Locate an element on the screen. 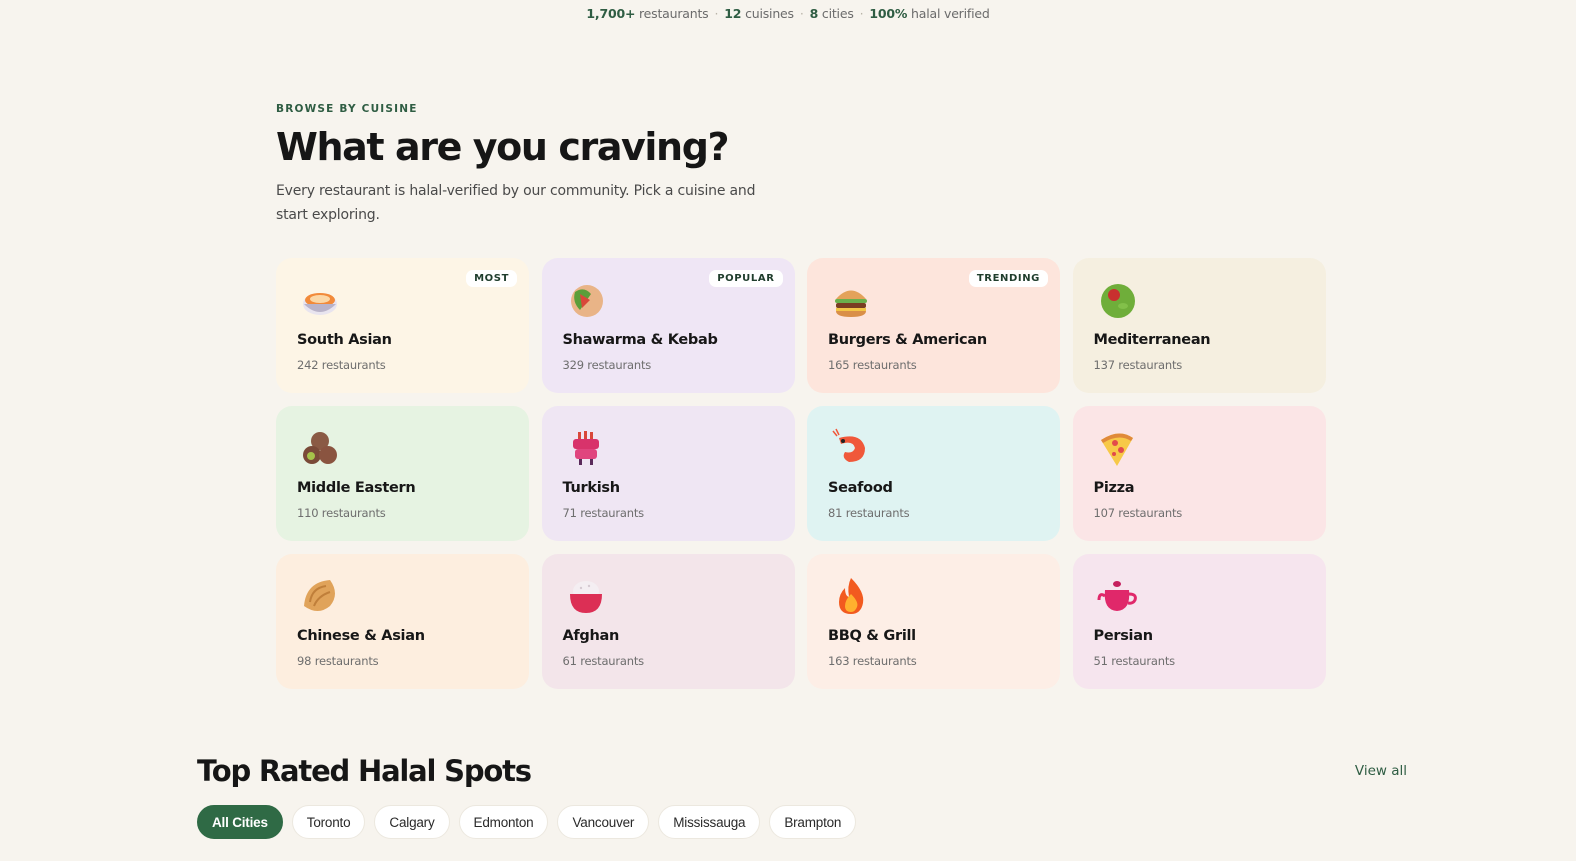 The height and width of the screenshot is (861, 1576). cuisine-badge: POPULAR is located at coordinates (746, 278).